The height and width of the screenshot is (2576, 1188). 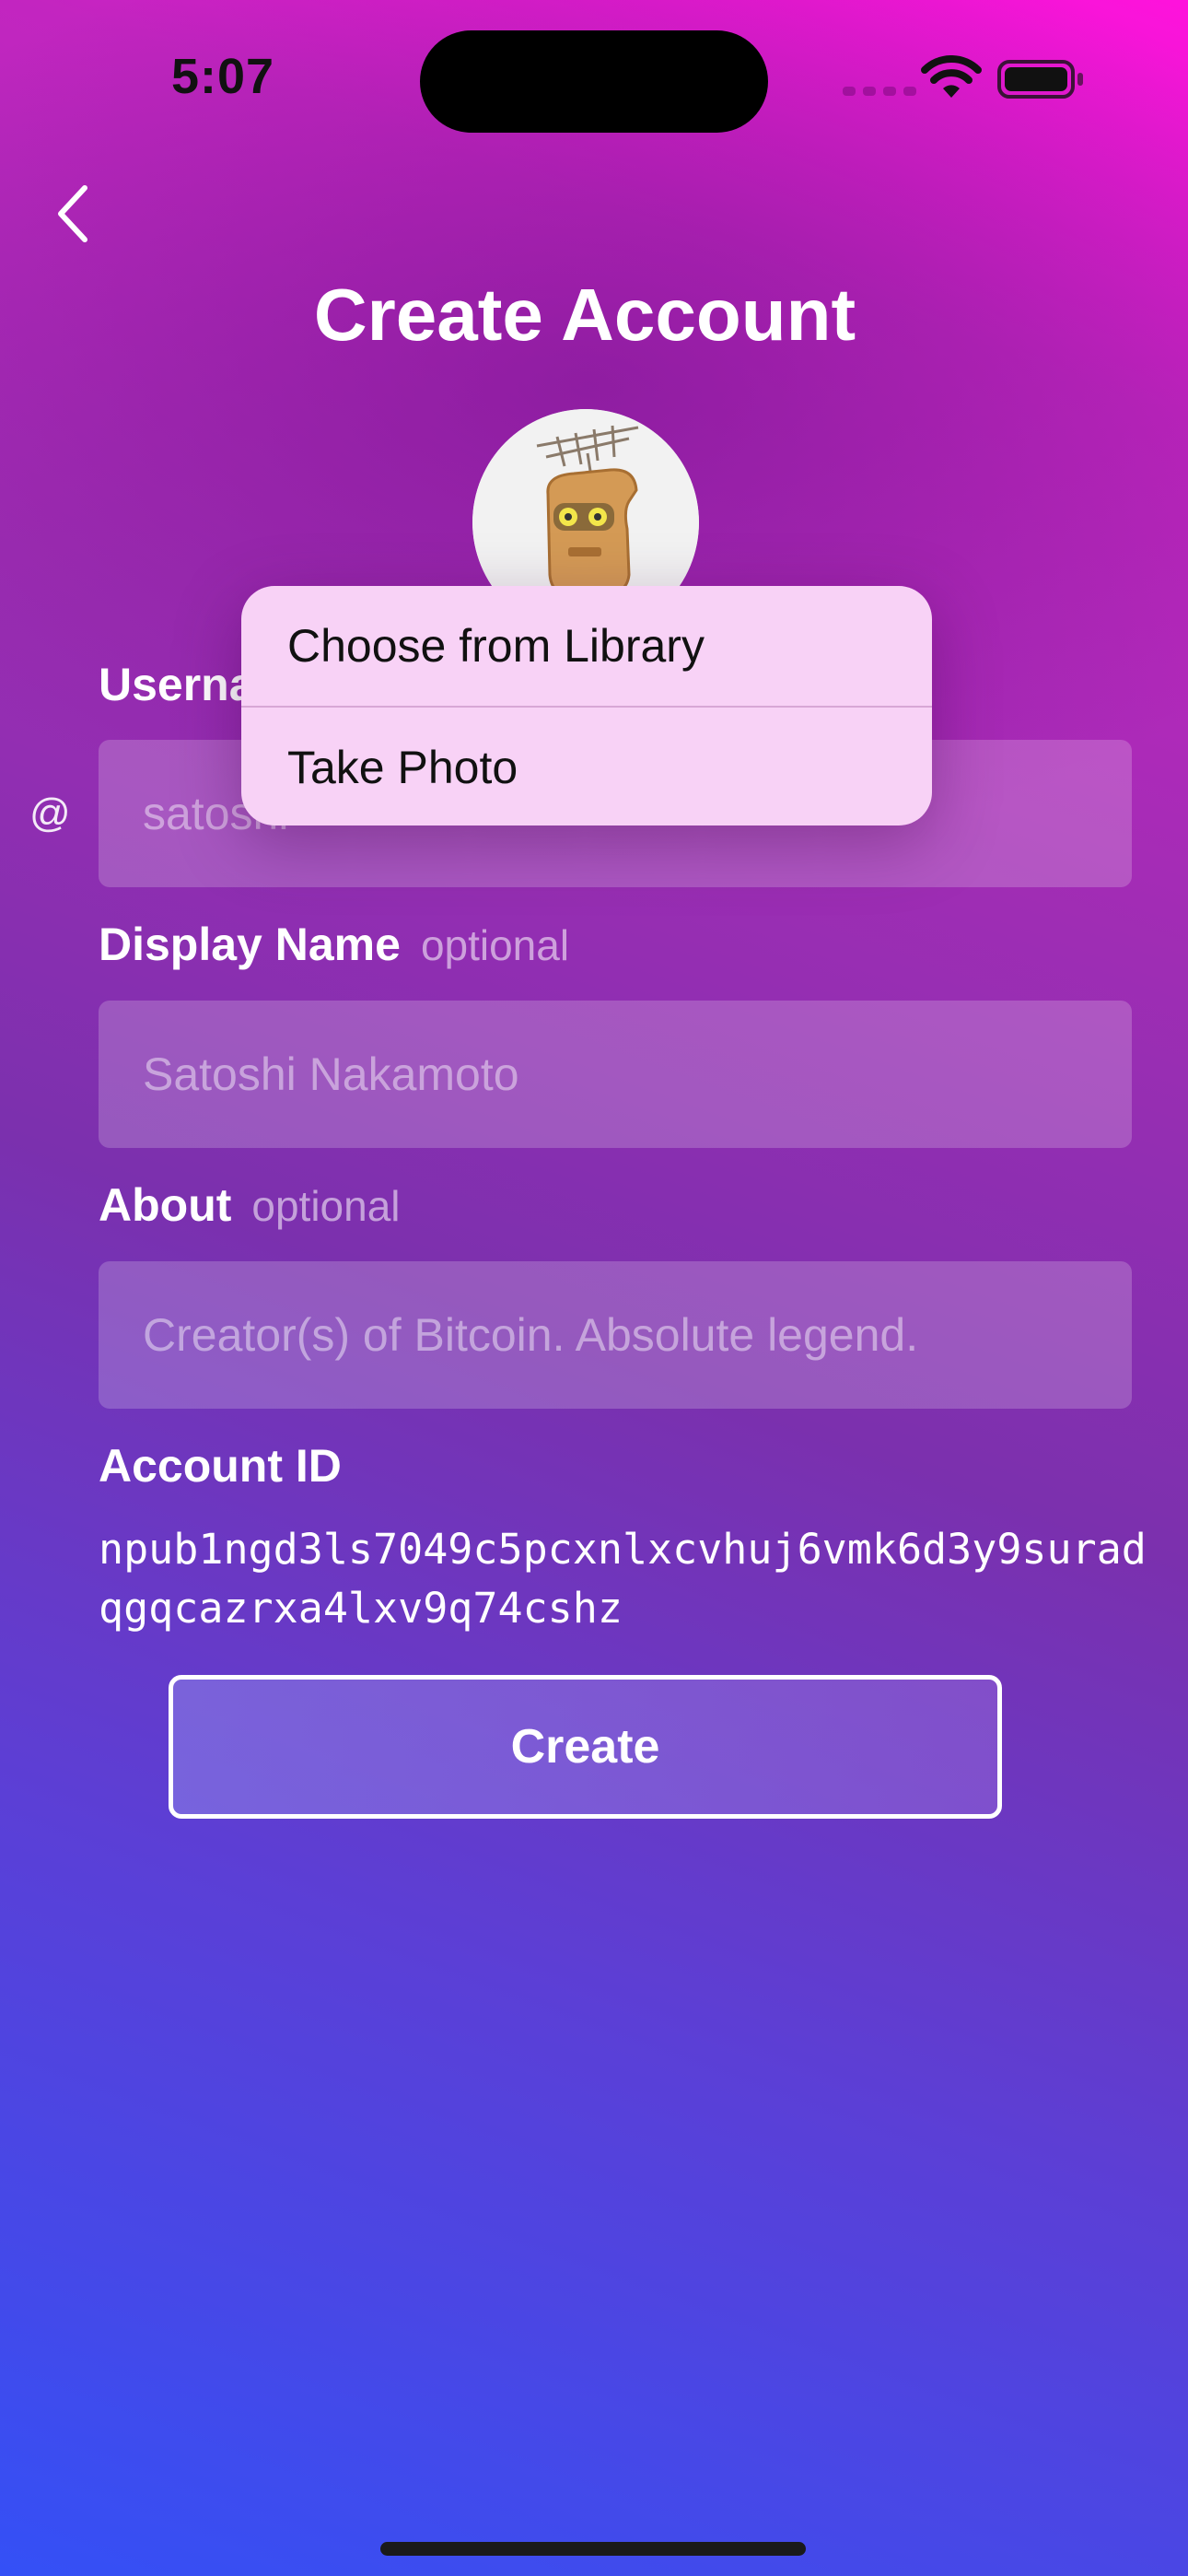 What do you see at coordinates (593, 2549) in the screenshot?
I see `home-indicator` at bounding box center [593, 2549].